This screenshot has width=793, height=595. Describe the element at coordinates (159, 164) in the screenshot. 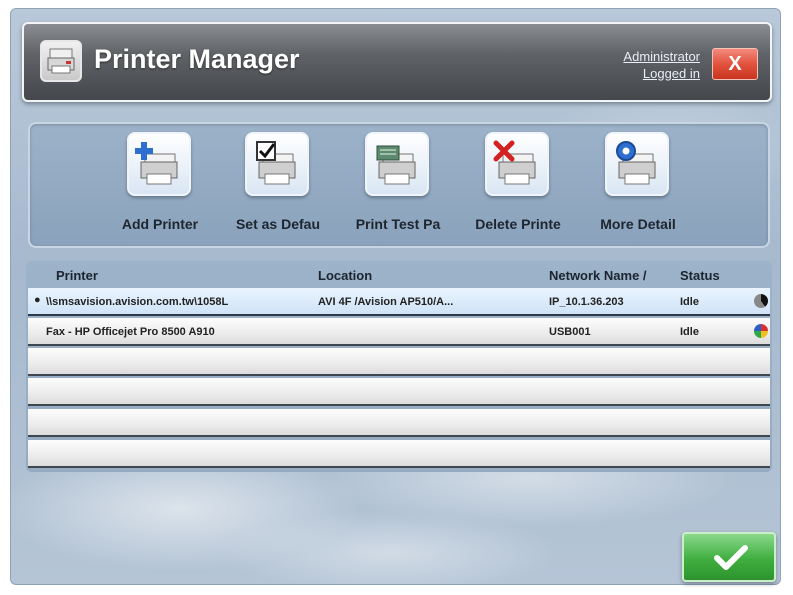

I see `add-printer-icon` at that location.